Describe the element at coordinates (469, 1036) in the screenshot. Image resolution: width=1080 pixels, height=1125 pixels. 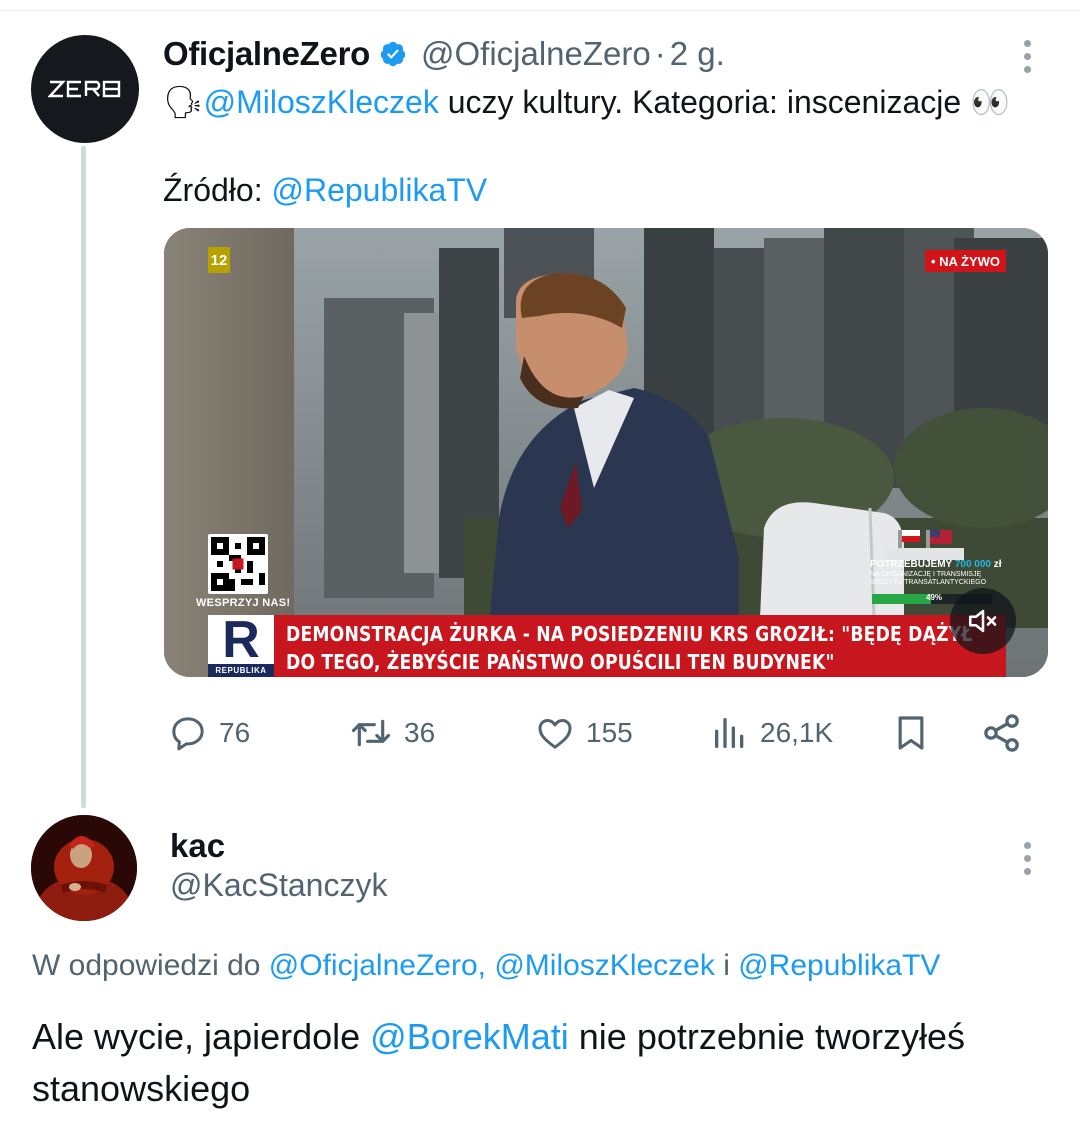
I see `reply-text-mention: @BorekMati` at that location.